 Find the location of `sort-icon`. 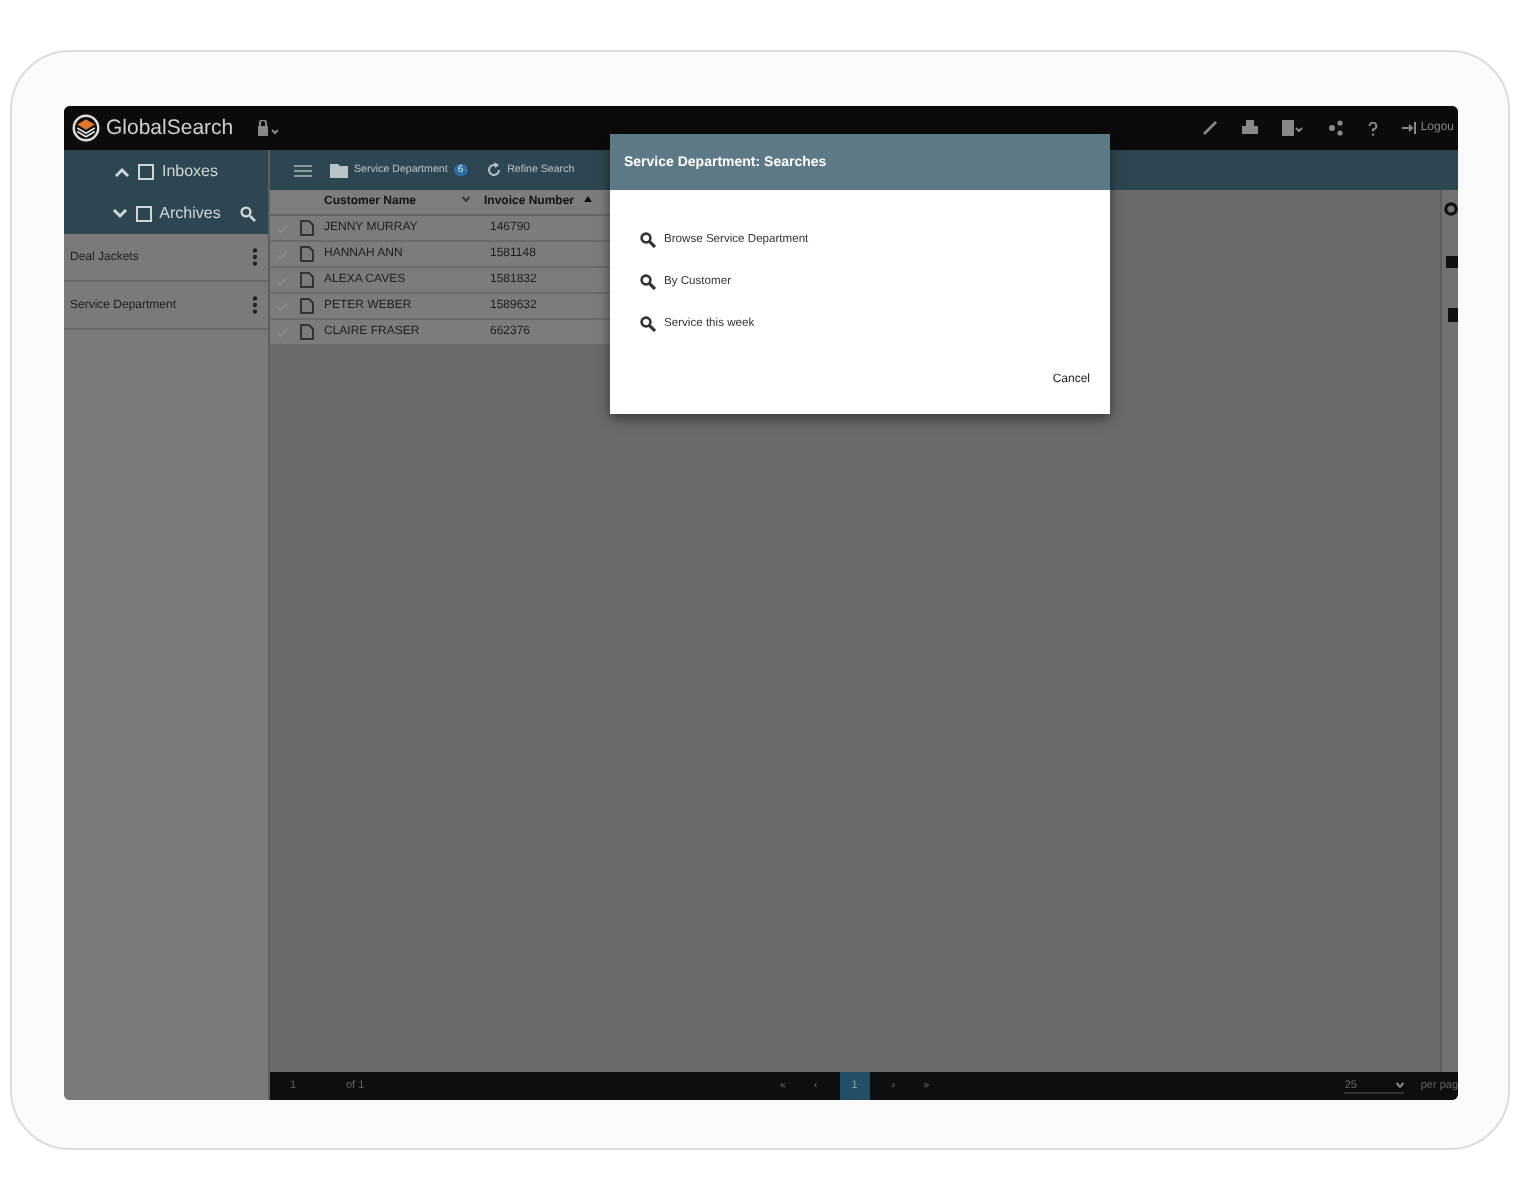

sort-icon is located at coordinates (588, 199).